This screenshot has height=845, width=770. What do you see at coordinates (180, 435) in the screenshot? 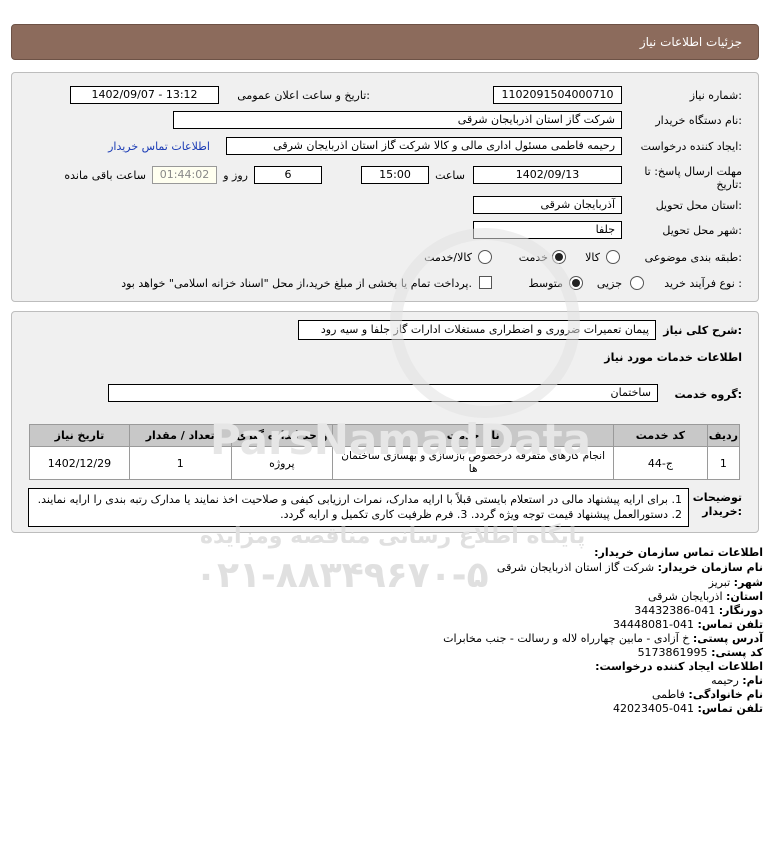
I see `col-header-quantity: تعداد / مقدار` at bounding box center [180, 435].